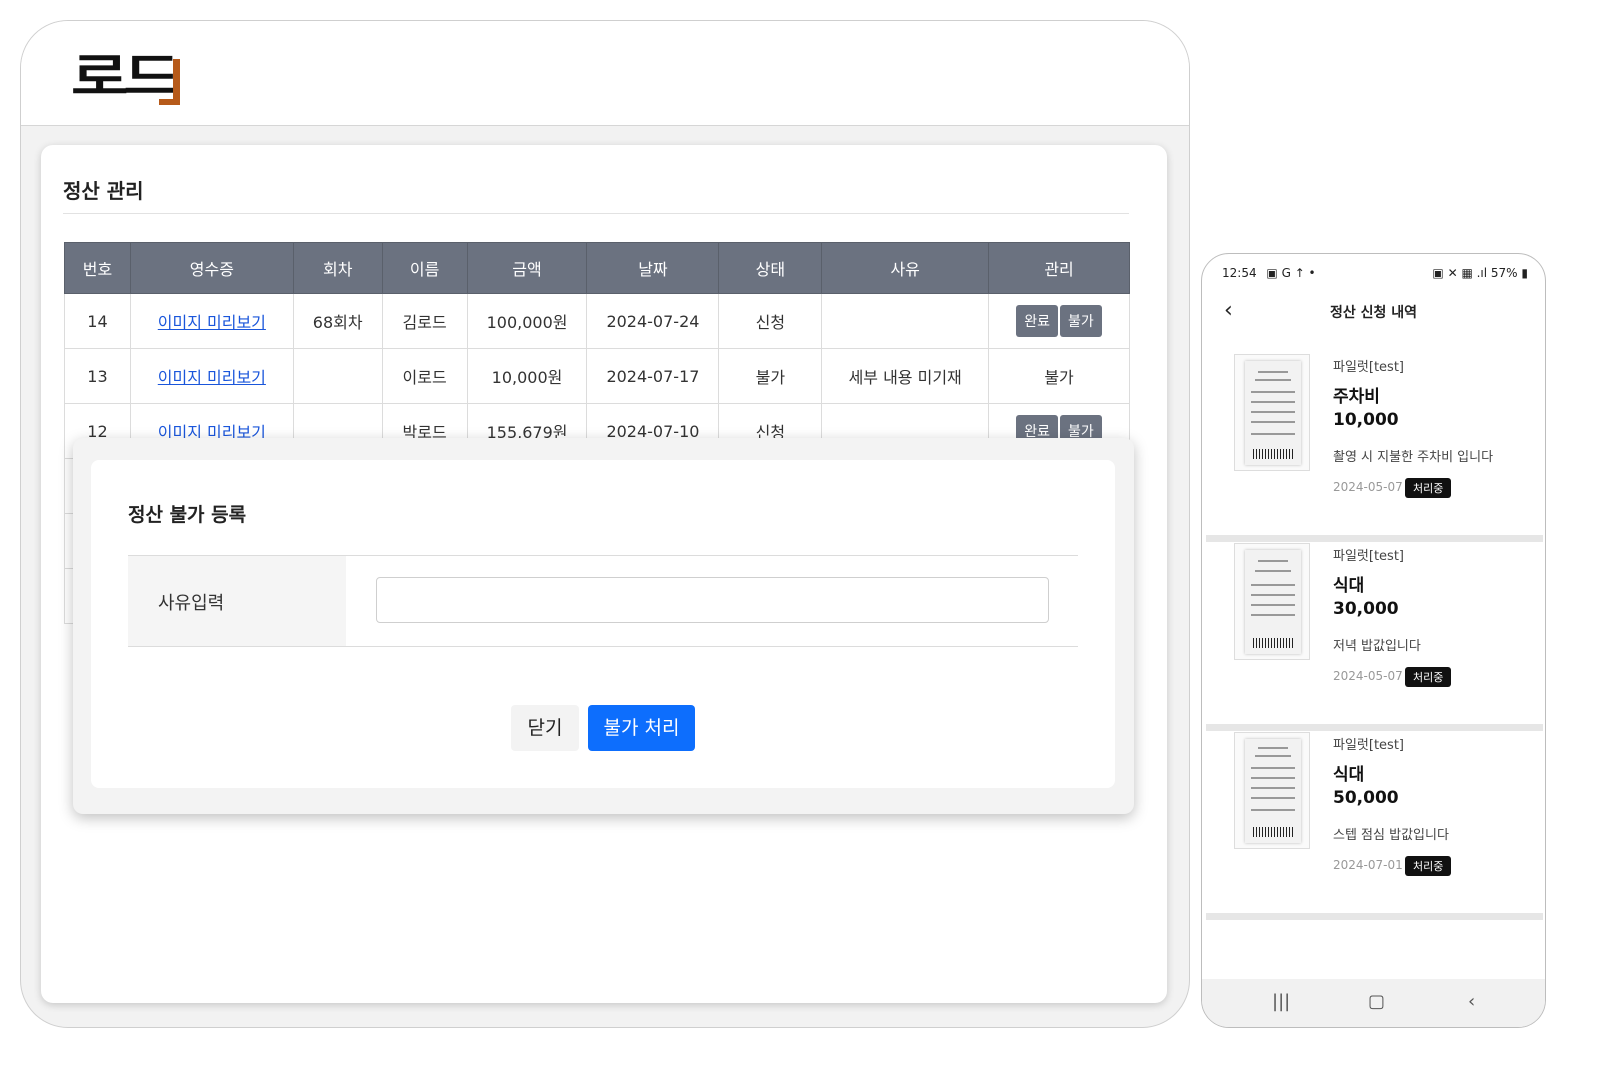 This screenshot has width=1607, height=1080. I want to click on cell-name: 이로드, so click(424, 376).